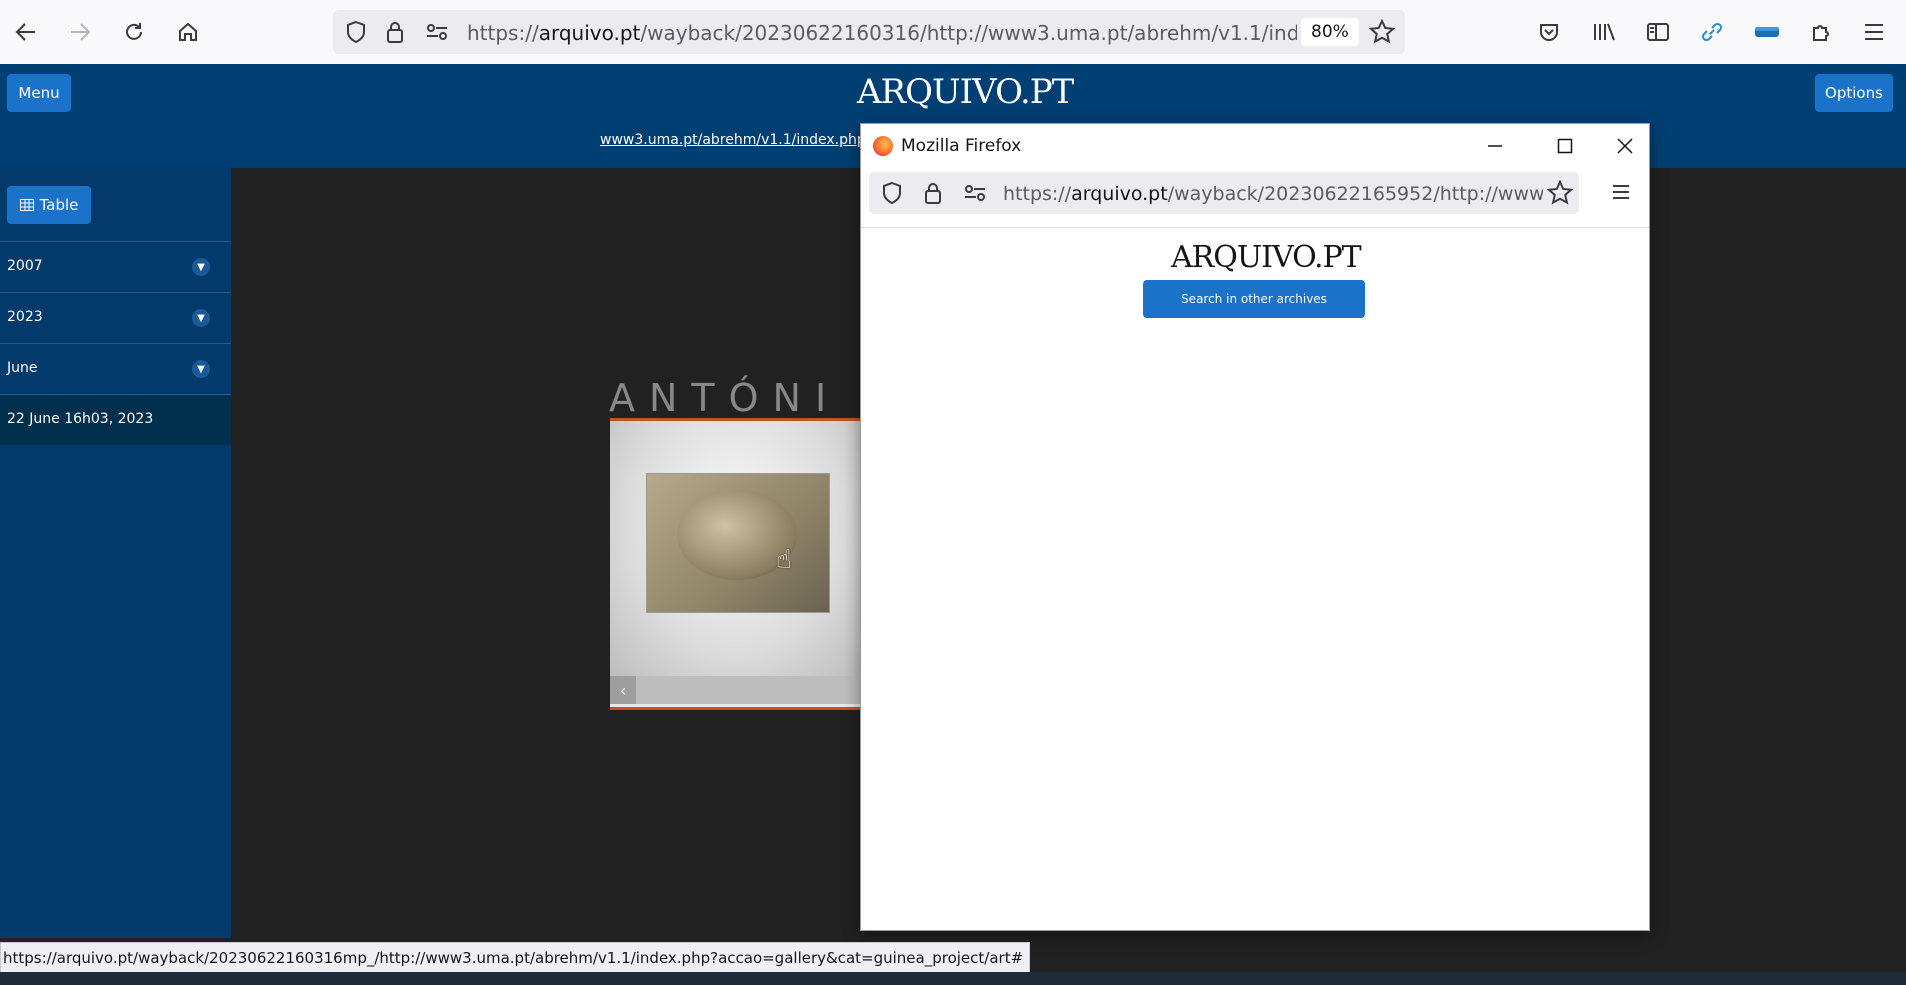 This screenshot has width=1906, height=985. I want to click on container-extension-icon, so click(1767, 32).